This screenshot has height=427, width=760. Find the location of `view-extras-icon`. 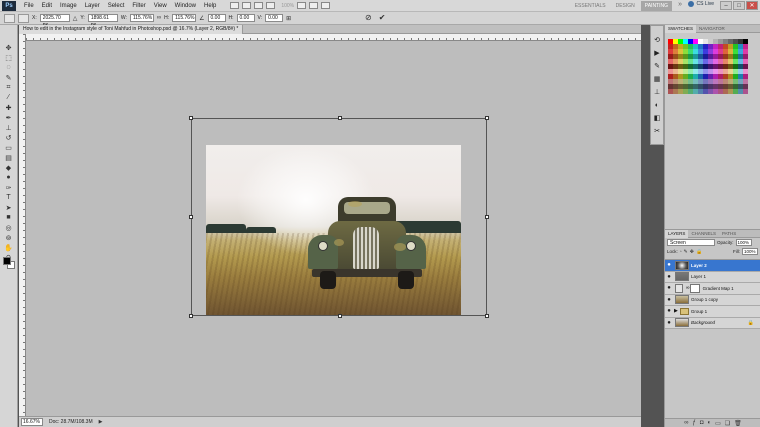

view-extras-icon is located at coordinates (302, 5).